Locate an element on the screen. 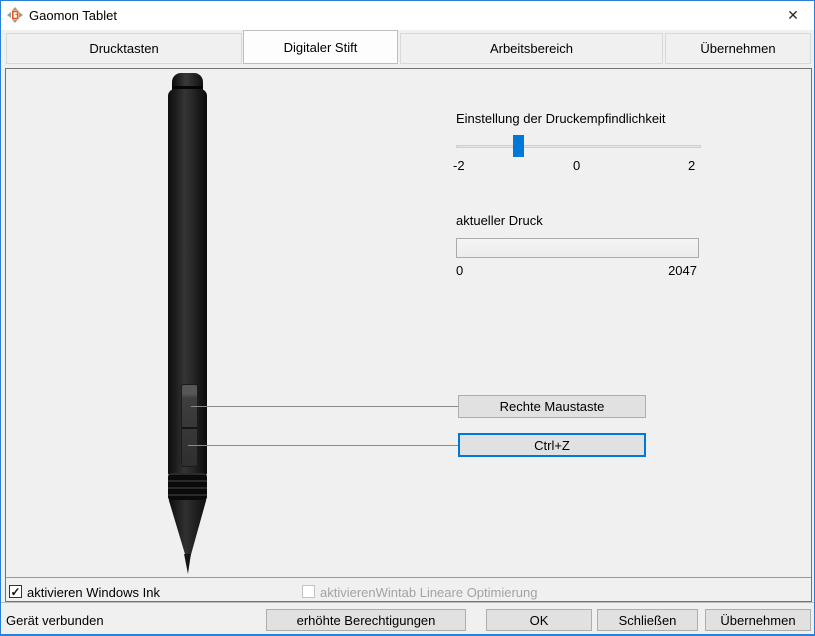 This screenshot has height=636, width=815. current-pressure-label: aktueller Druck is located at coordinates (499, 220).